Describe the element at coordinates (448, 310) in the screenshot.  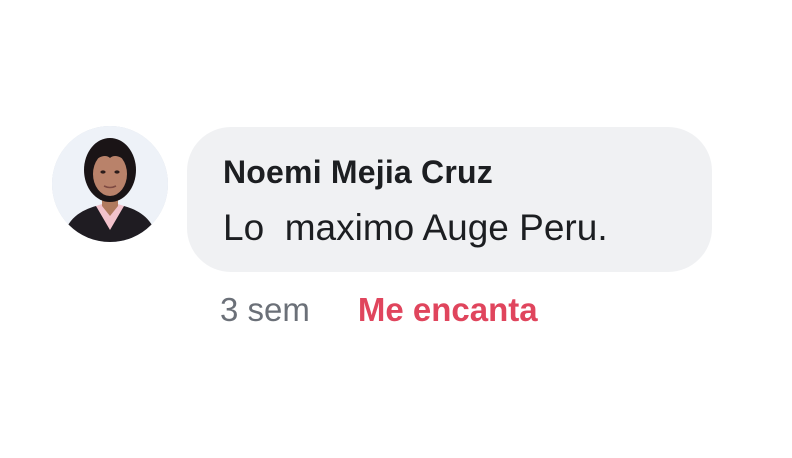
I see `reaction-button: Me encanta` at that location.